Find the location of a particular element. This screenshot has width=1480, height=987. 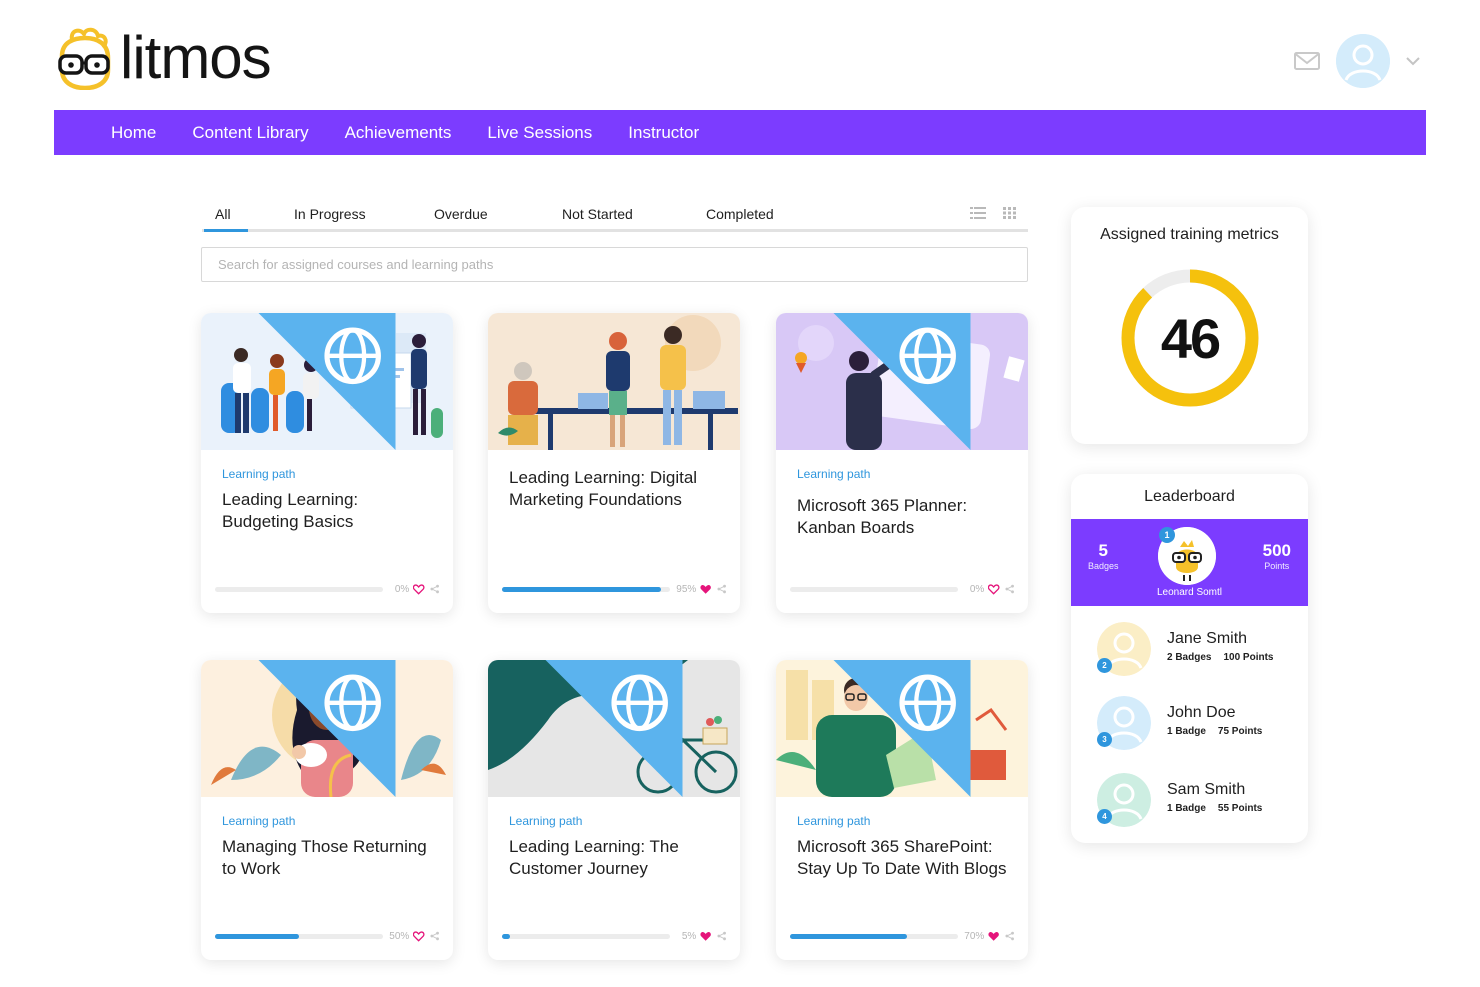

user-avatar is located at coordinates (1363, 61).